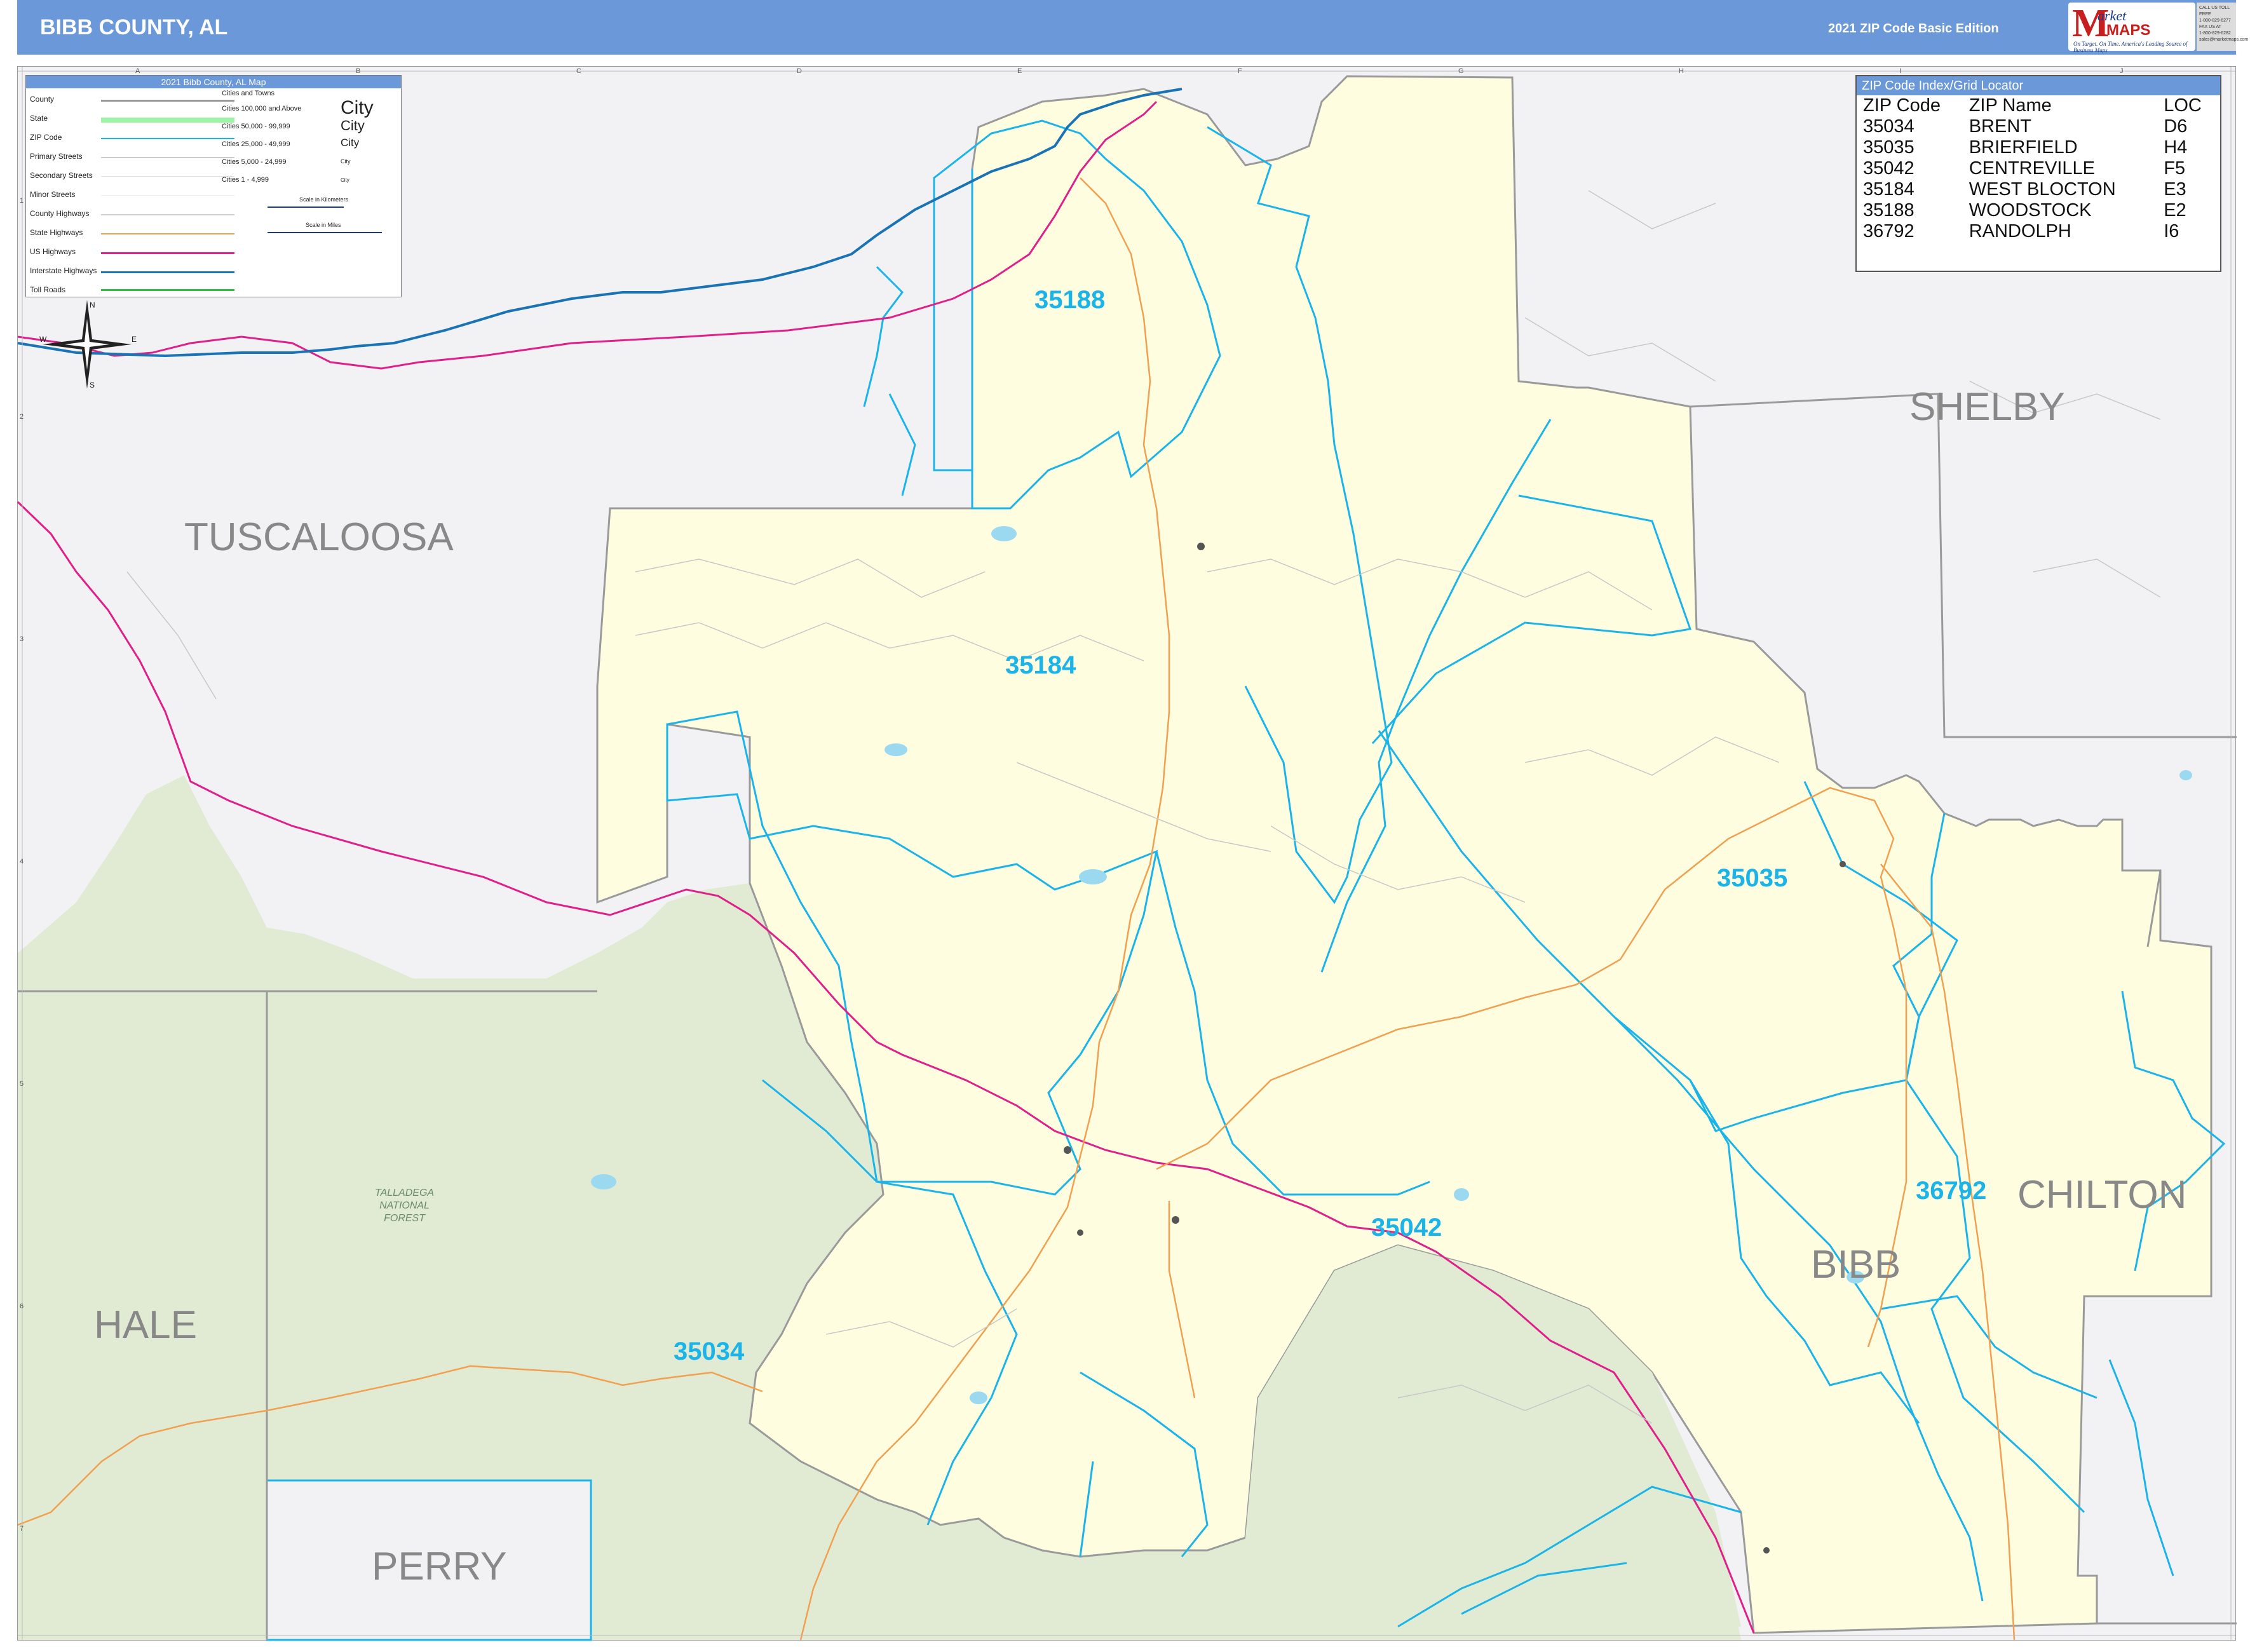 The width and height of the screenshot is (2250, 1652). I want to click on legend-city-tier-2: Cities 50,000 - 99,999, so click(256, 126).